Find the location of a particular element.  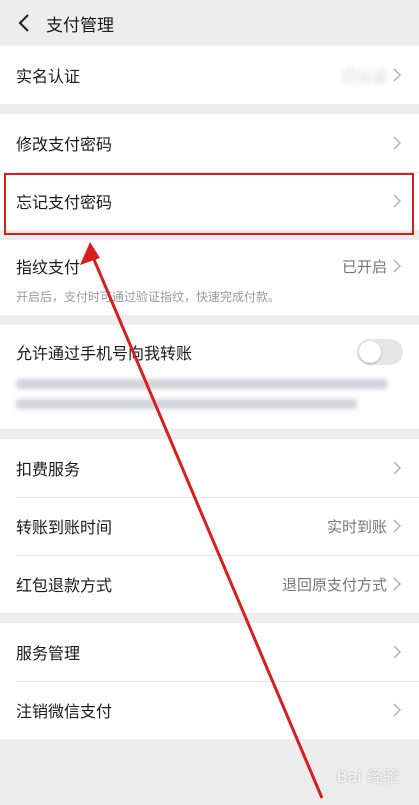

row-label: 注销微信支付 is located at coordinates (64, 711).